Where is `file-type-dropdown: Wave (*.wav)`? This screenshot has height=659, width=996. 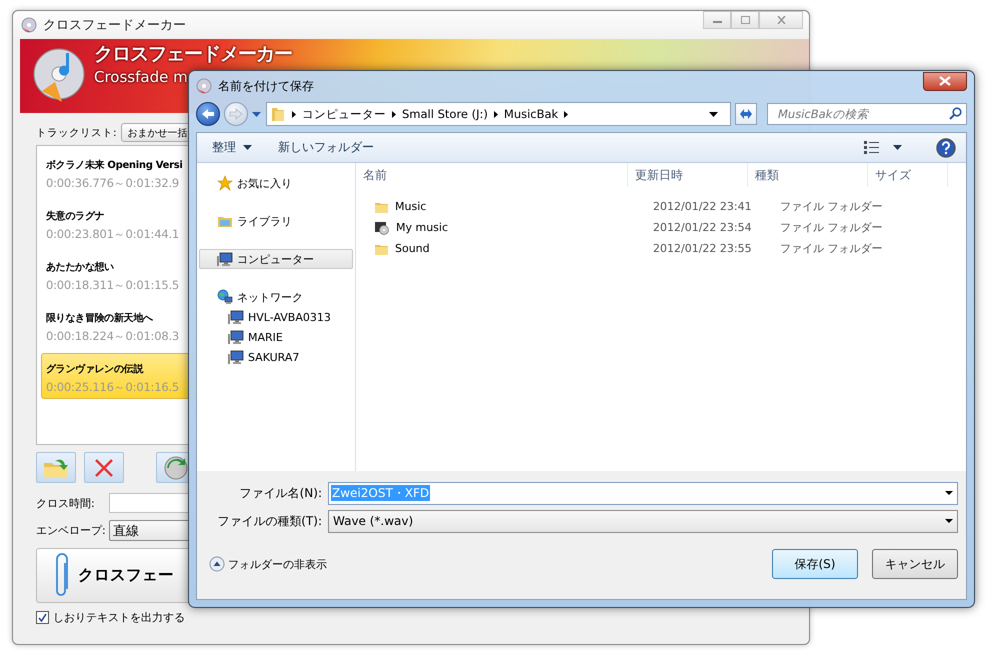 file-type-dropdown: Wave (*.wav) is located at coordinates (643, 521).